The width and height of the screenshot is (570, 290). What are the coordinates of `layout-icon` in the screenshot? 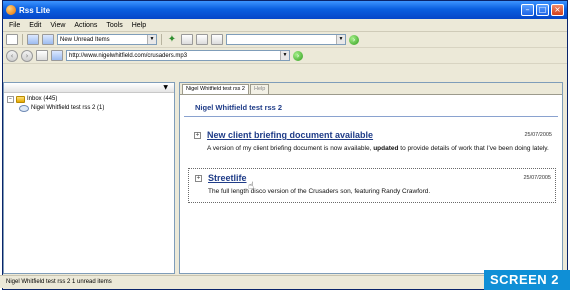 It's located at (202, 39).